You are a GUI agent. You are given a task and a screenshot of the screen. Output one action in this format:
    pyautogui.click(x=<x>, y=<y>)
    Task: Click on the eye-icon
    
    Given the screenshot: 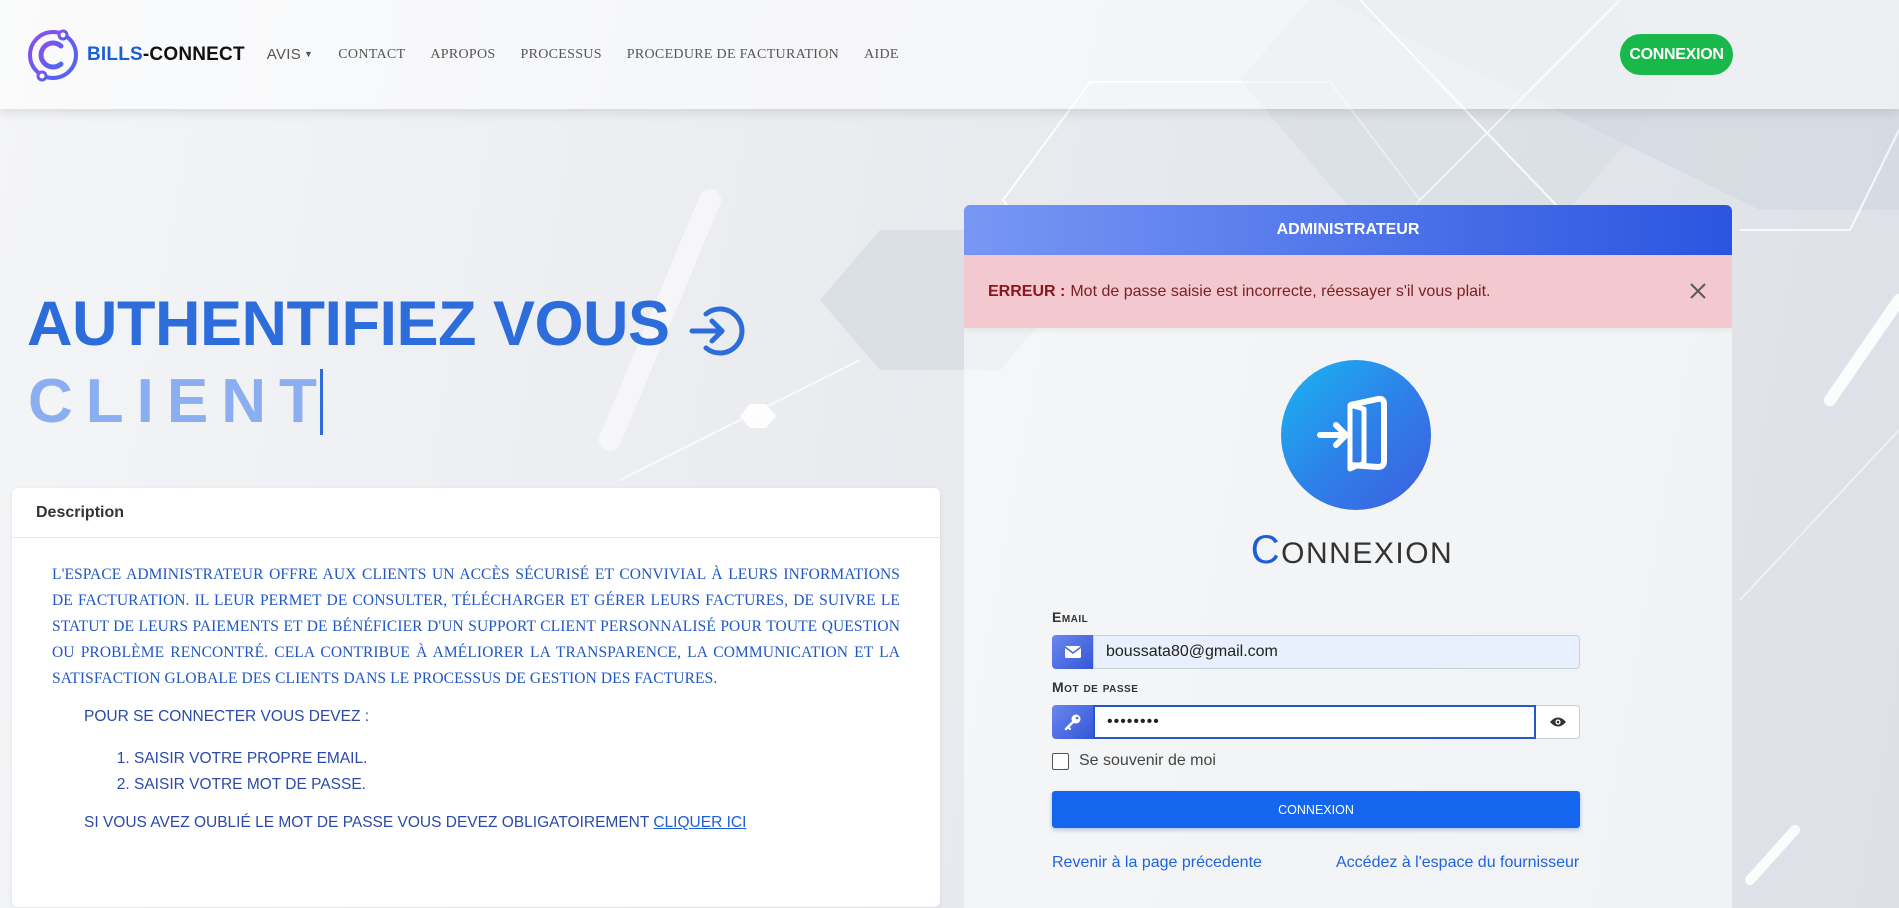 What is the action you would take?
    pyautogui.click(x=1557, y=722)
    